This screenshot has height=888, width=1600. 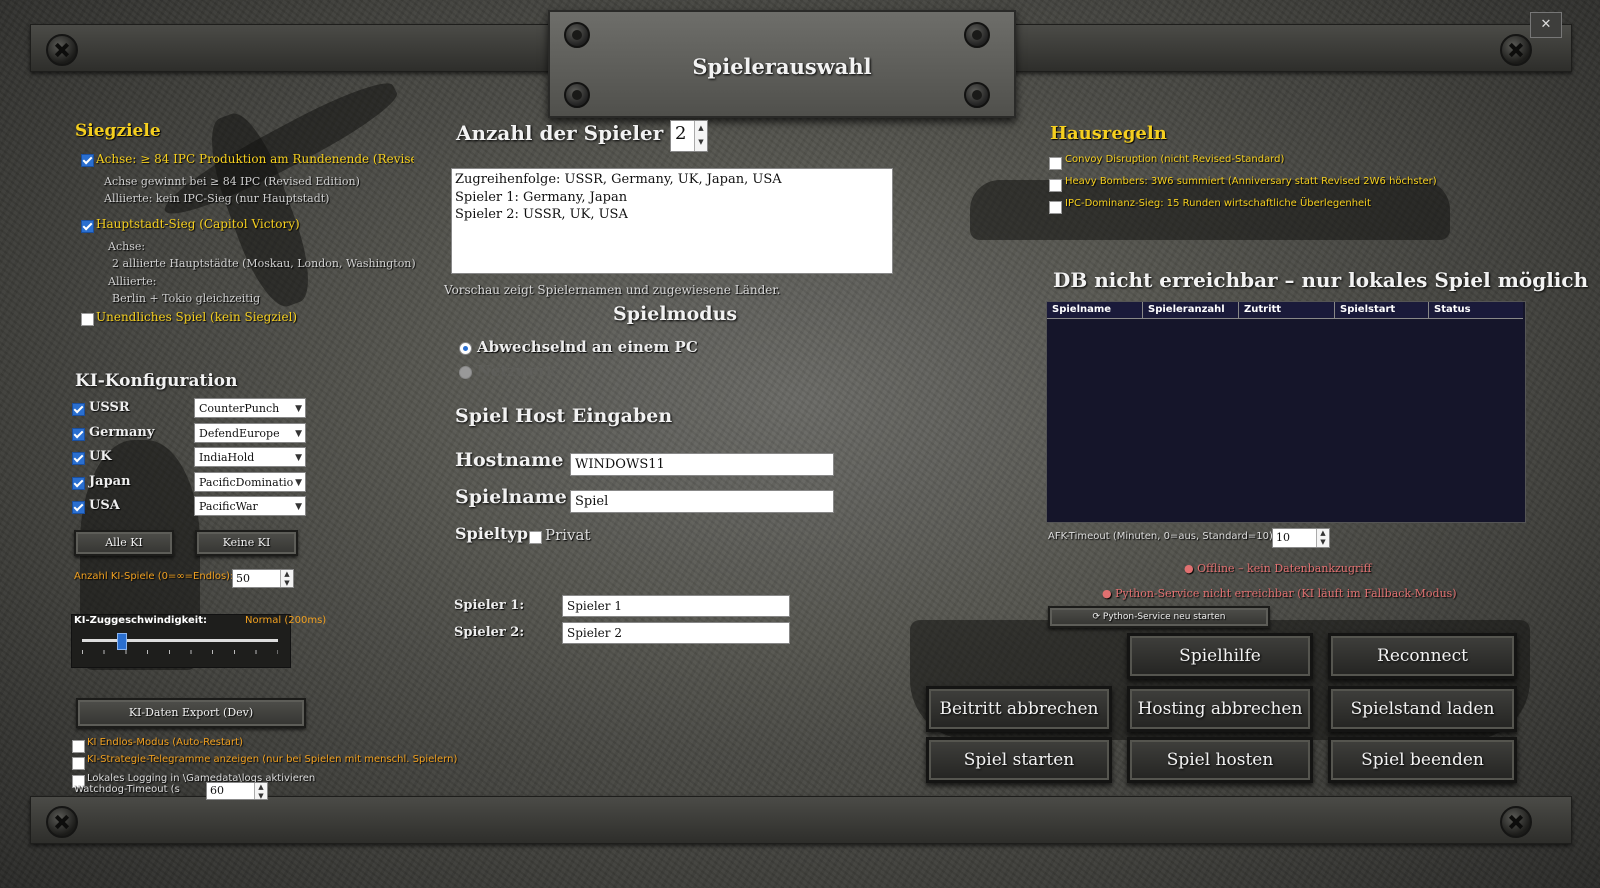 I want to click on mode-network-label: Netzwerk, so click(x=517, y=371).